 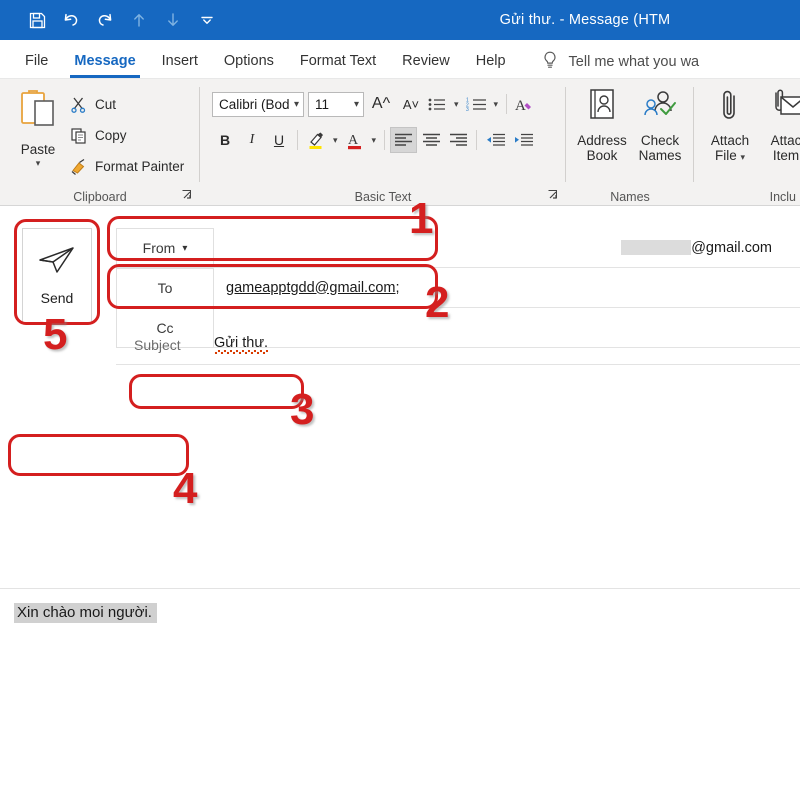 What do you see at coordinates (630, 197) in the screenshot?
I see `group-label-names: Names` at bounding box center [630, 197].